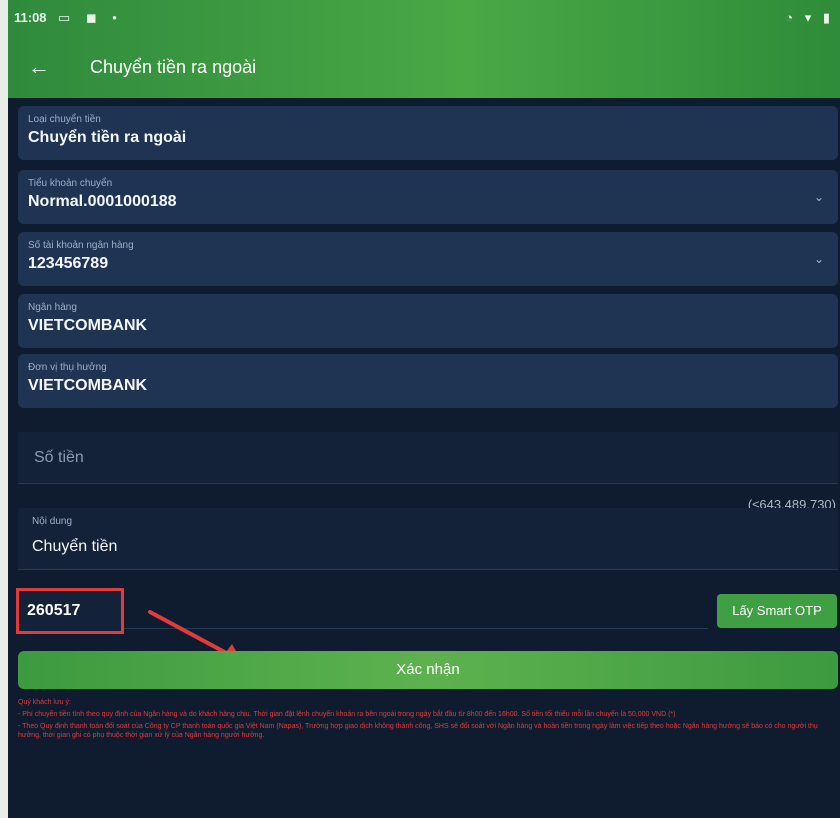  Describe the element at coordinates (41, 67) in the screenshot. I see `arrow-left-icon: ←` at that location.